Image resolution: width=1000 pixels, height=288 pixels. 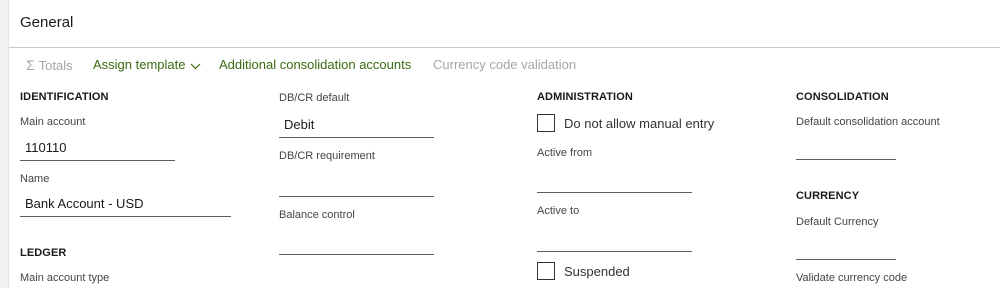 What do you see at coordinates (47, 22) in the screenshot?
I see `section-title: General` at bounding box center [47, 22].